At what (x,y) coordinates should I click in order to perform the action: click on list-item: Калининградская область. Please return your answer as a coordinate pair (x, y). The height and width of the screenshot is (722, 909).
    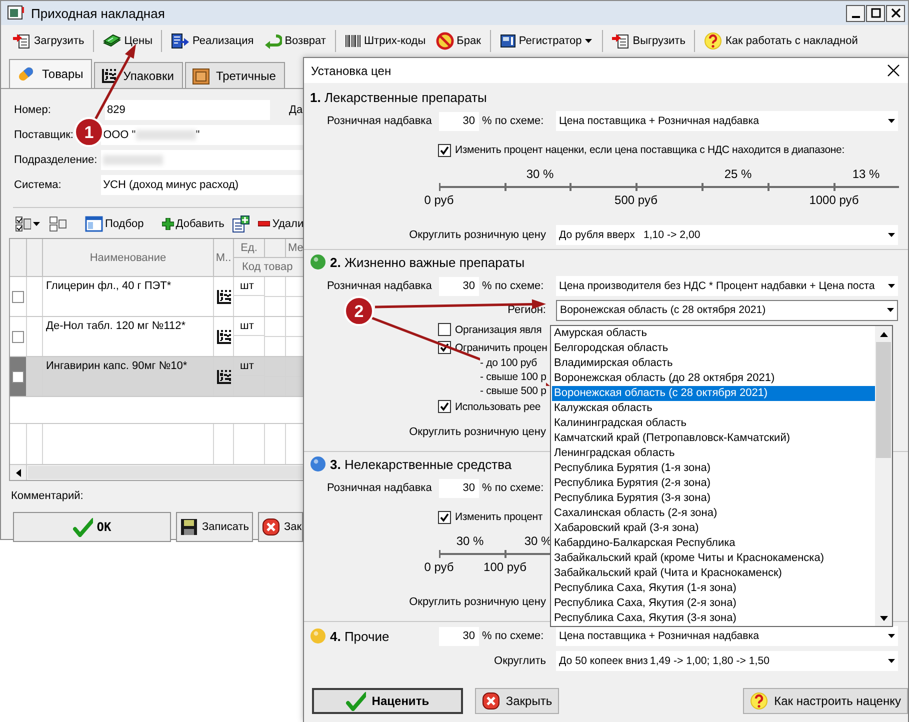
    Looking at the image, I should click on (713, 423).